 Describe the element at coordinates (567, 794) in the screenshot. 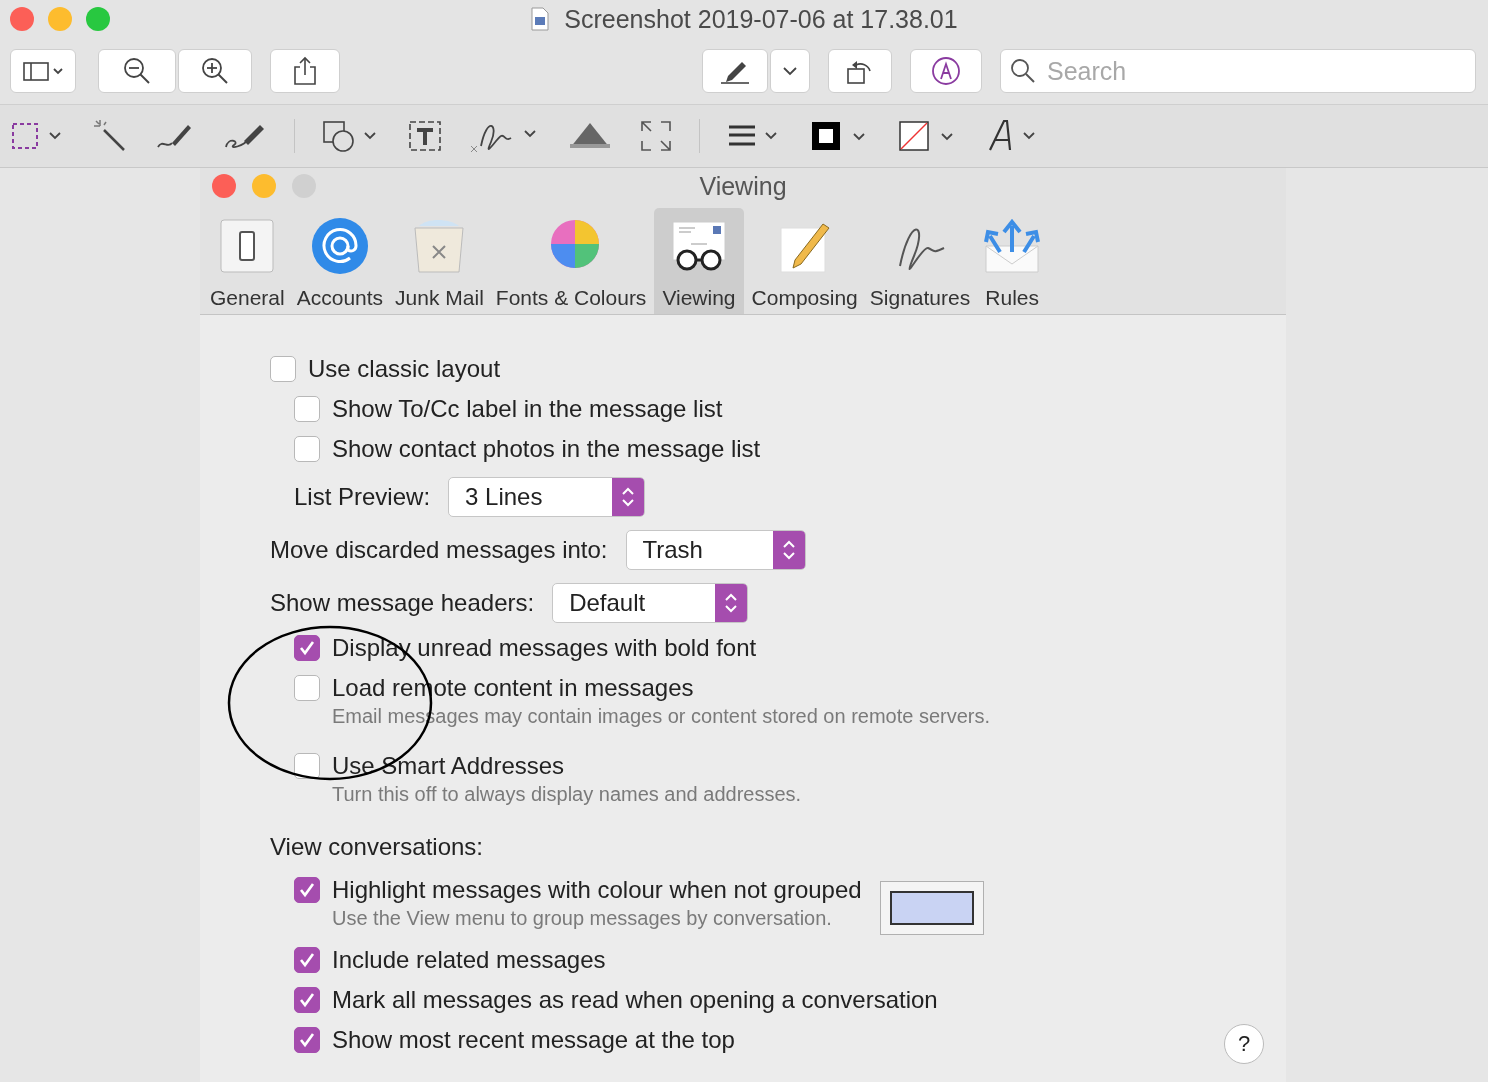

I see `hint-text: Turn this off to always display names and addresses.` at that location.